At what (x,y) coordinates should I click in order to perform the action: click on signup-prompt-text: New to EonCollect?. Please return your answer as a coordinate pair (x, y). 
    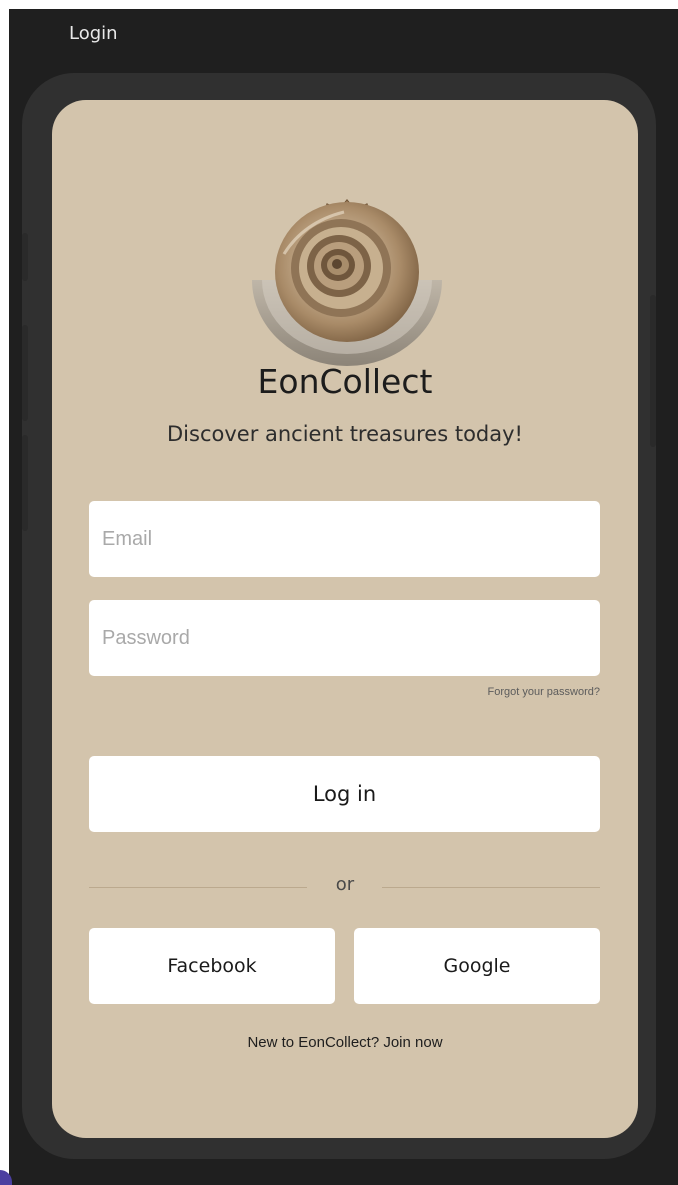
    Looking at the image, I should click on (313, 1042).